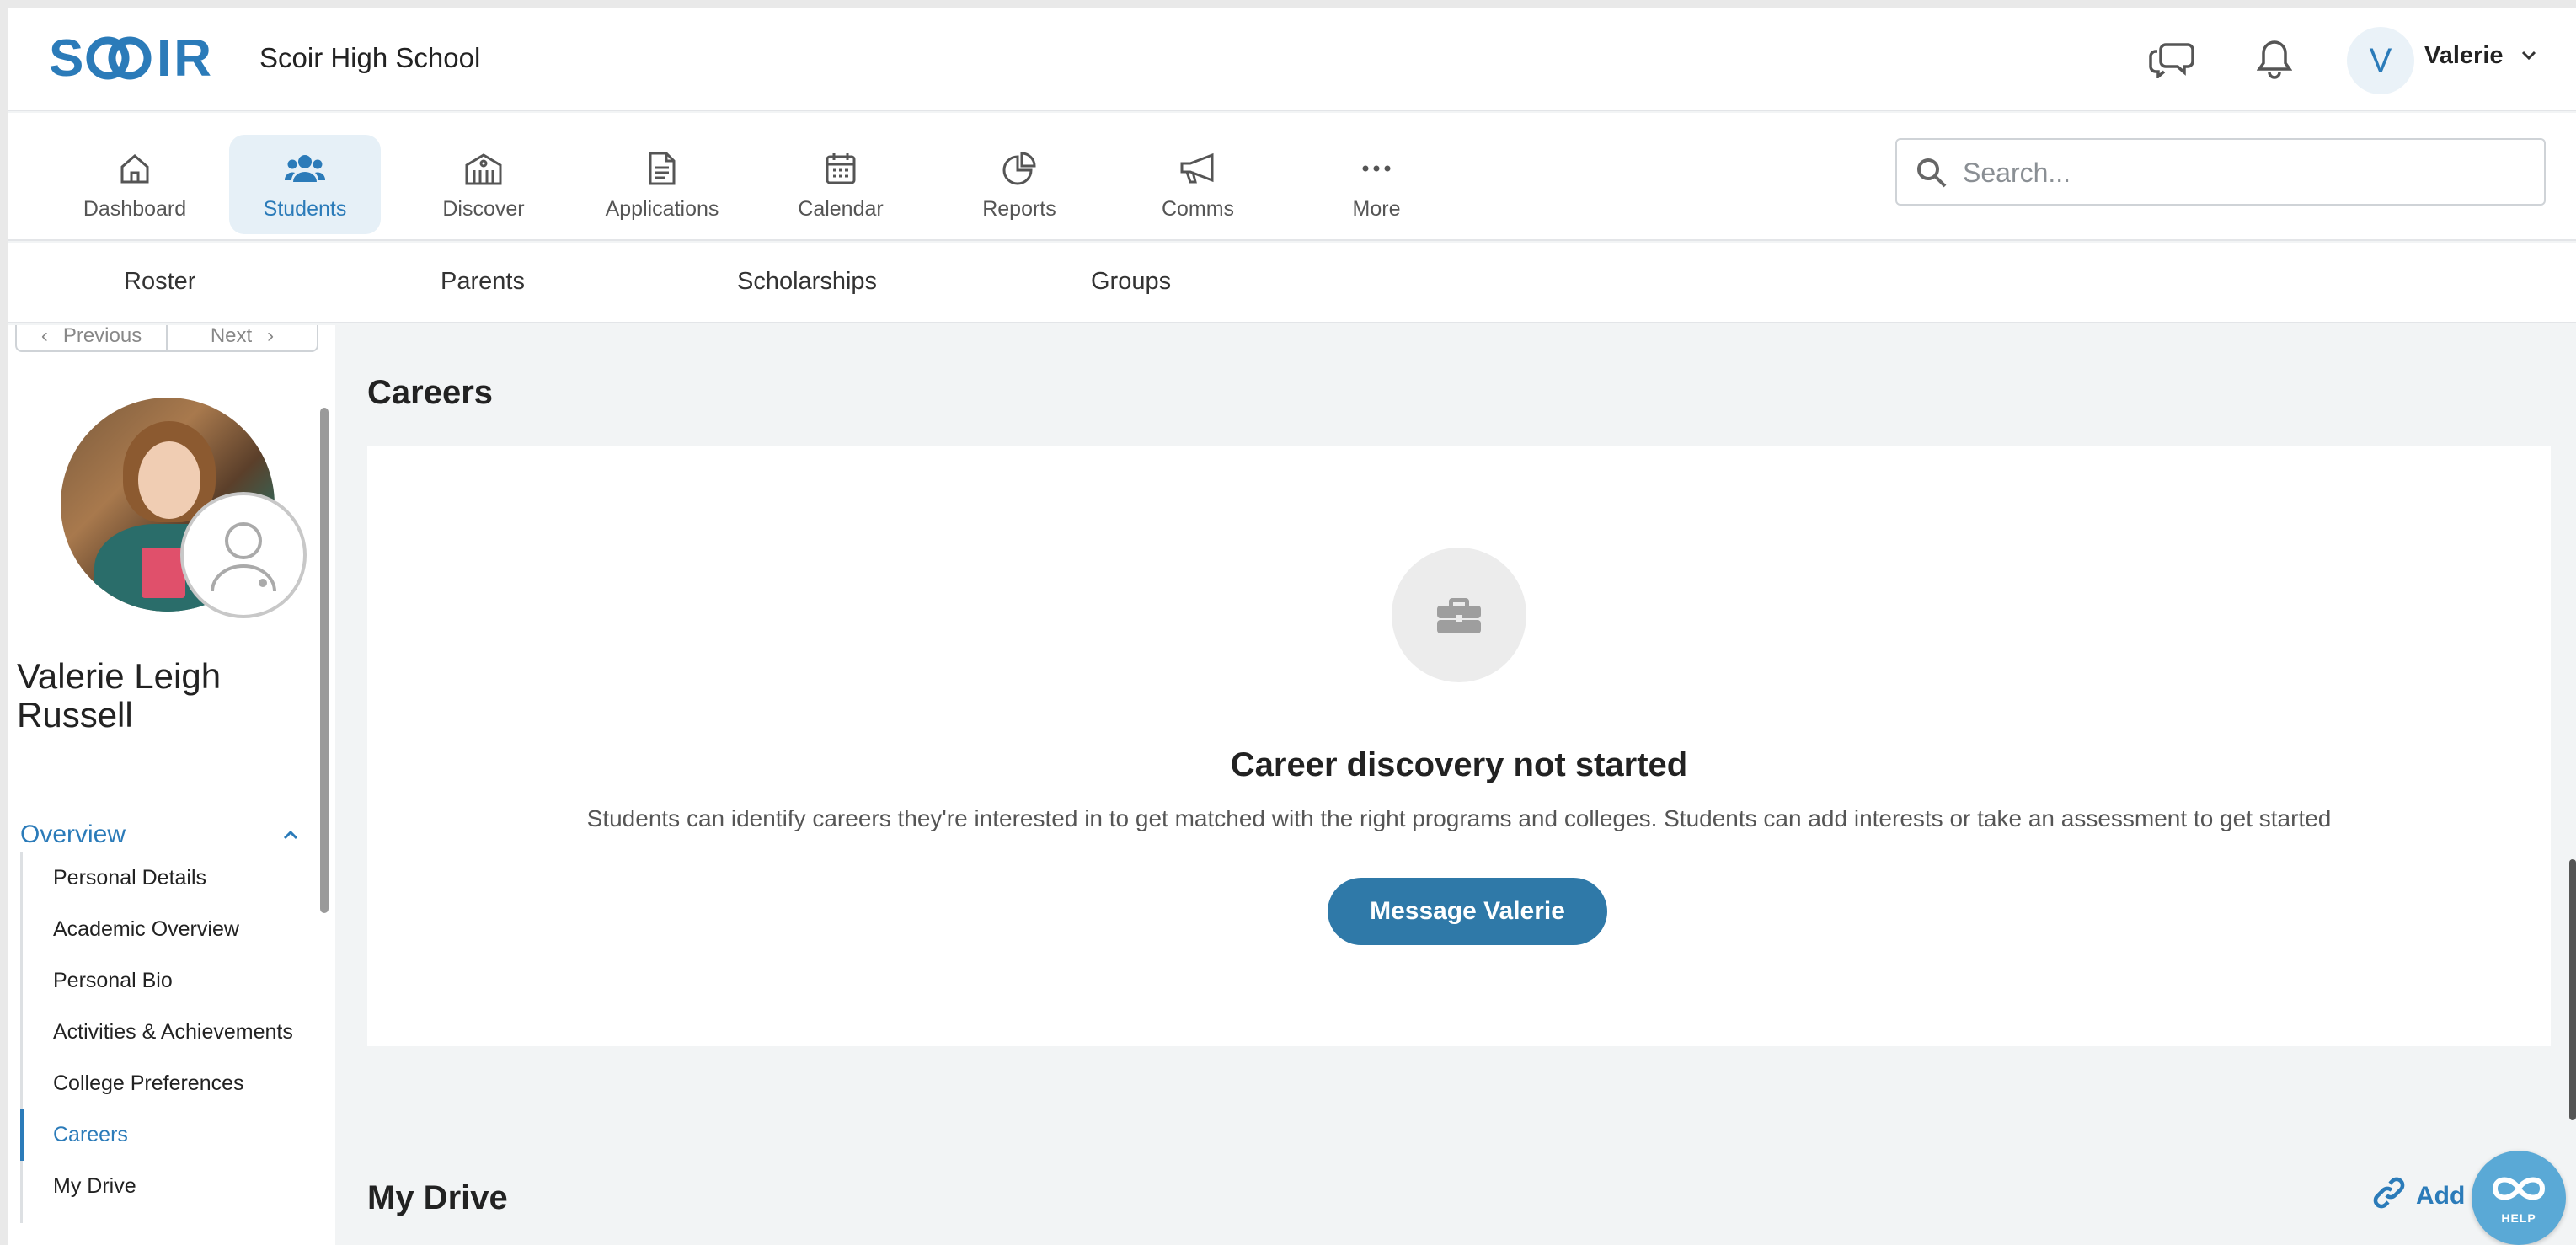  Describe the element at coordinates (243, 555) in the screenshot. I see `profile-placeholder-icon` at that location.